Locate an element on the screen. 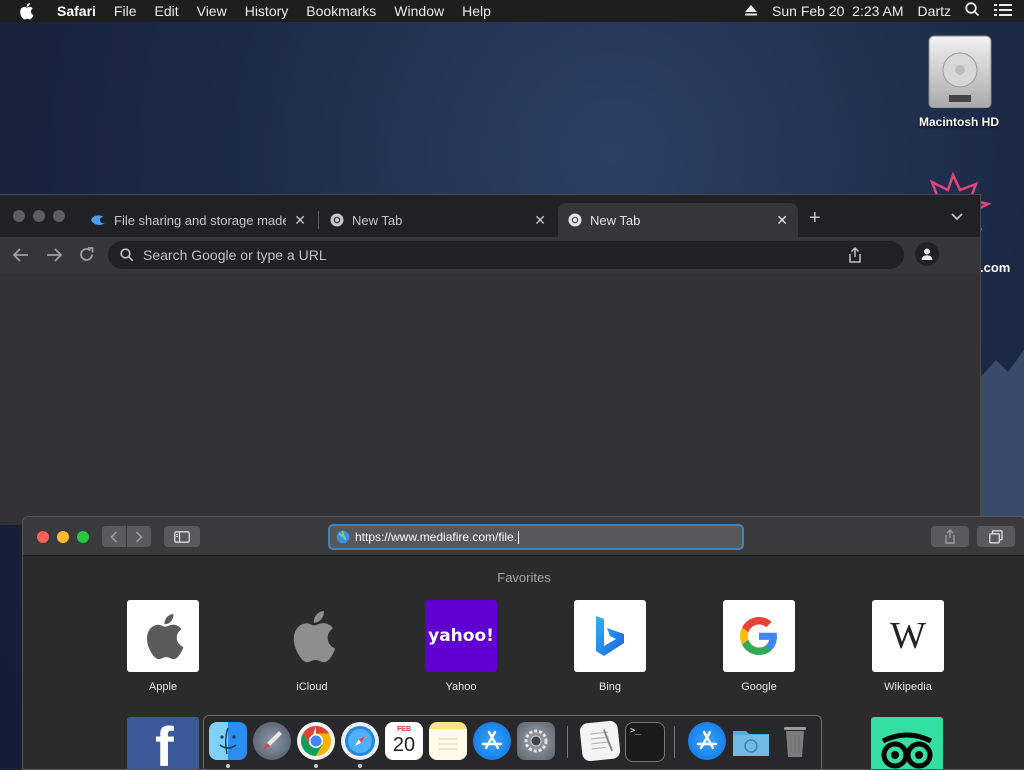  calendar-day: 20 is located at coordinates (404, 745).